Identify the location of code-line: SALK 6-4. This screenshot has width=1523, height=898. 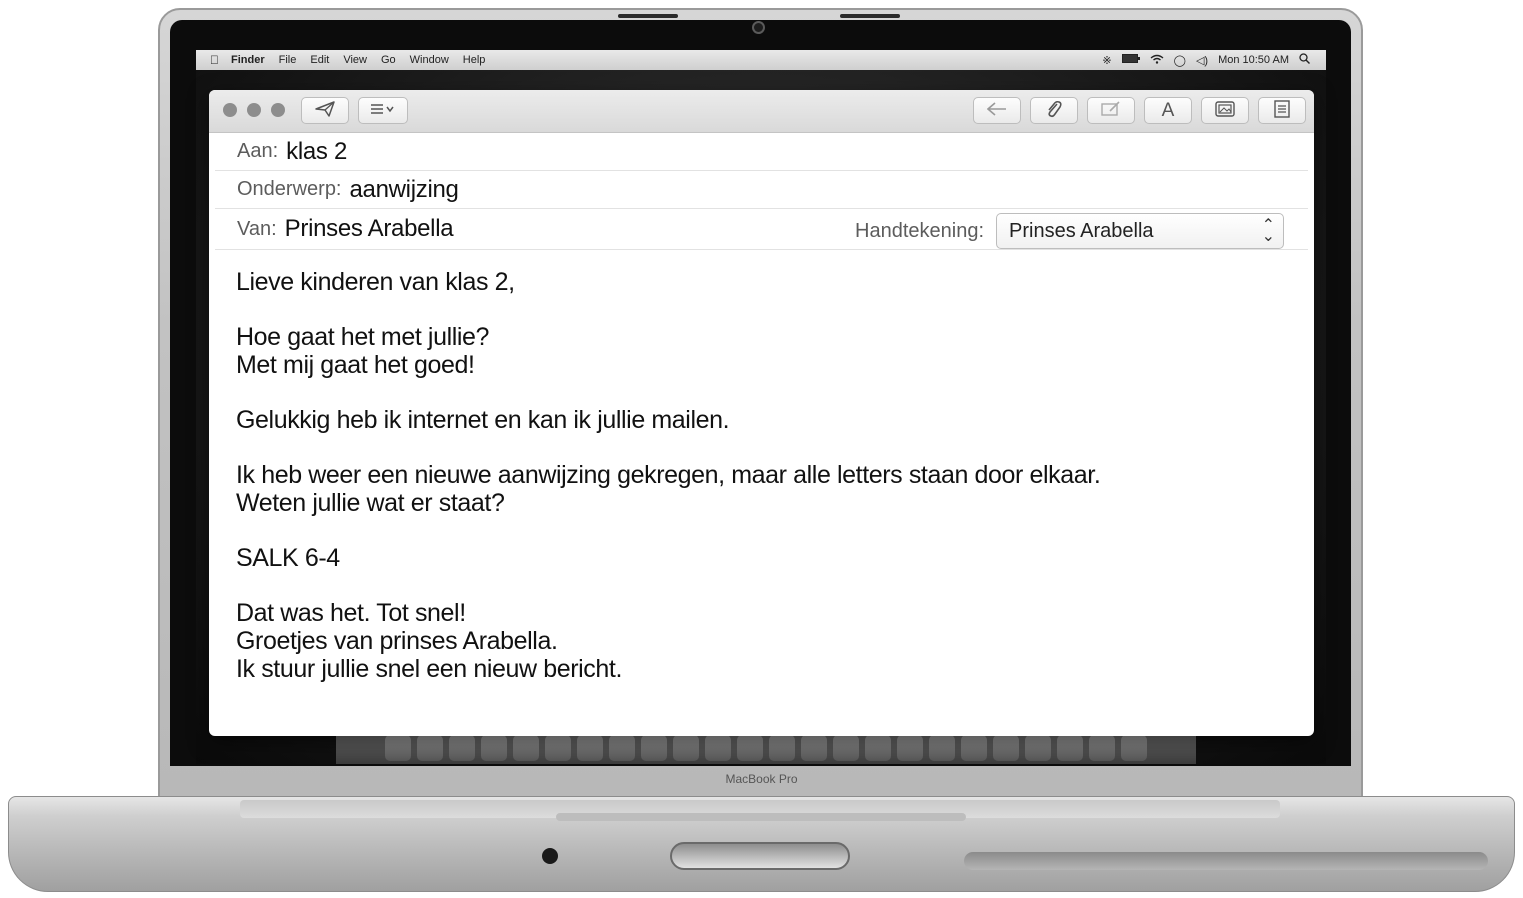
(288, 558).